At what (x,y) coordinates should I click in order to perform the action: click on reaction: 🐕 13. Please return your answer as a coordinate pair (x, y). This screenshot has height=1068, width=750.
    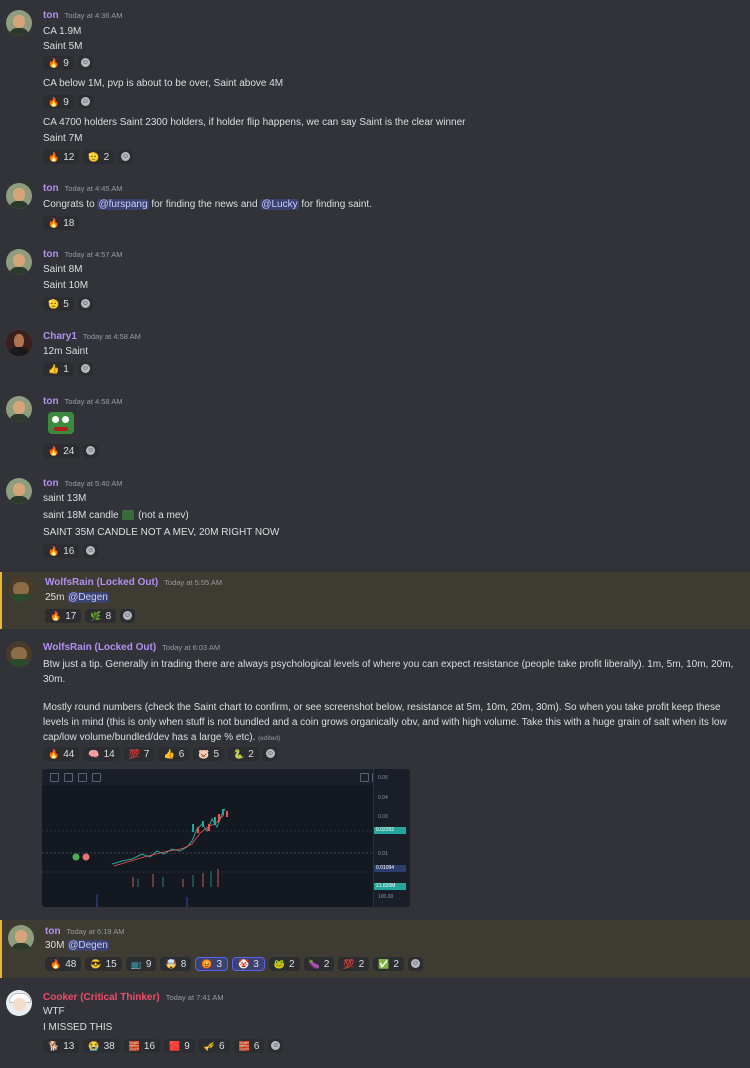
    Looking at the image, I should click on (61, 1046).